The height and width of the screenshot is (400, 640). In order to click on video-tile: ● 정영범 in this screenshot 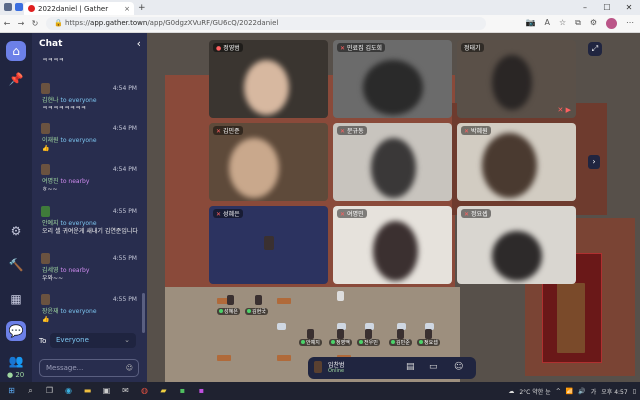, I will do `click(268, 79)`.